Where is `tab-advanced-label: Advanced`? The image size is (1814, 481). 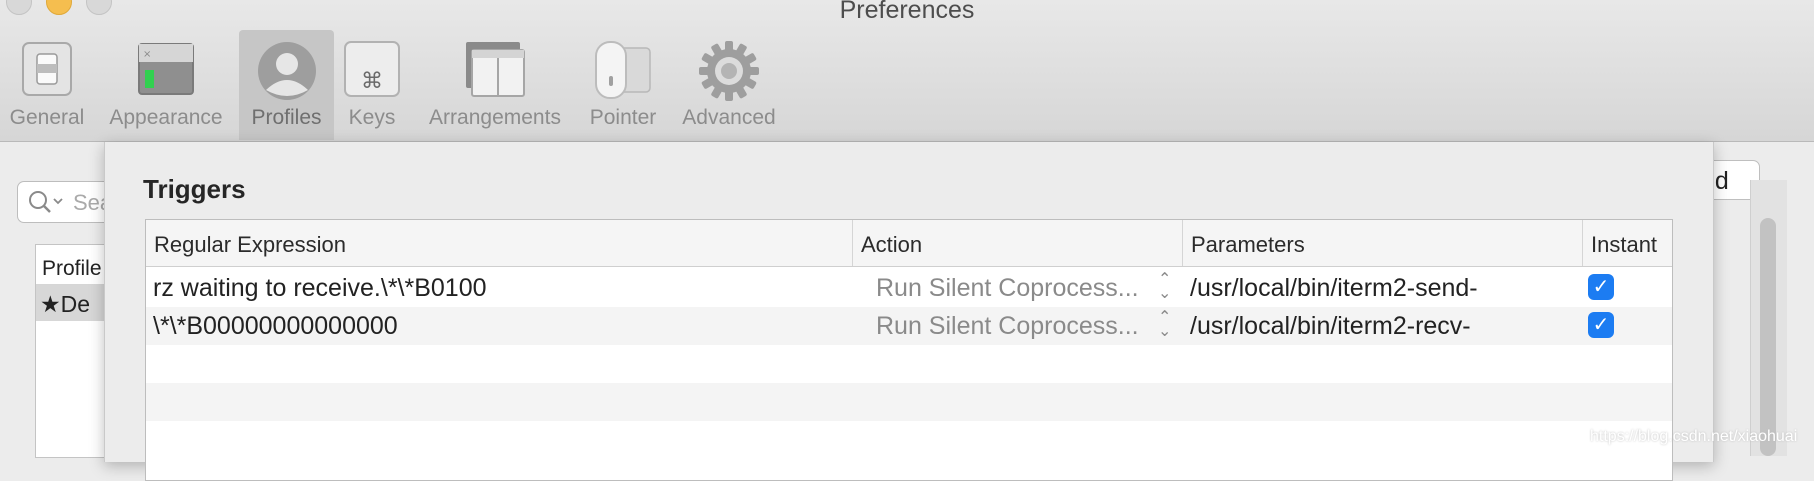
tab-advanced-label: Advanced is located at coordinates (729, 117).